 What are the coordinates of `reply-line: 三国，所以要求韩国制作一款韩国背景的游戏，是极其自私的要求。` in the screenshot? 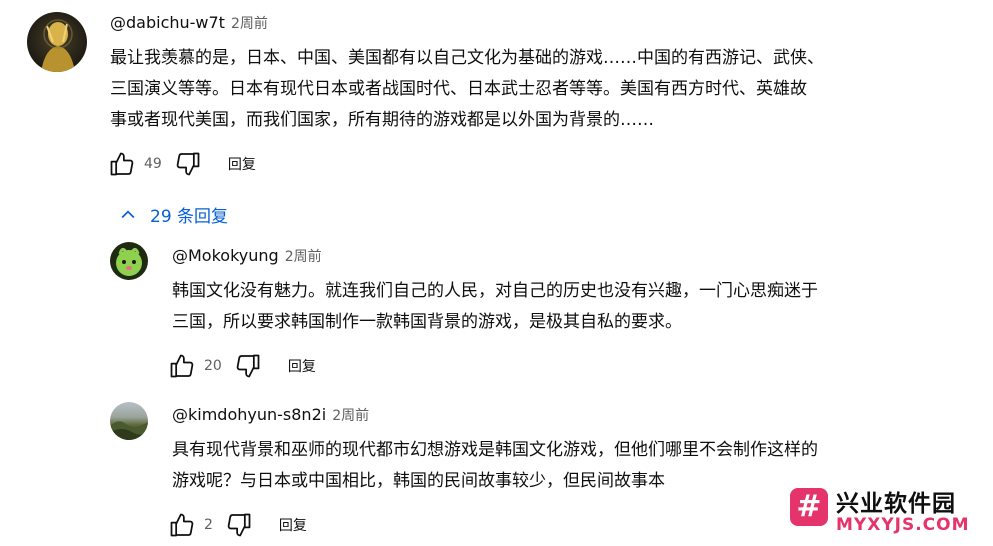 It's located at (427, 322).